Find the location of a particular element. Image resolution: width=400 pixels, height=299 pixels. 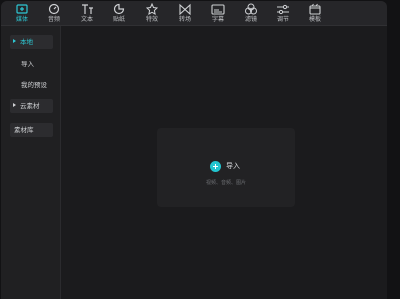

sidebar-item-asset-library-label: 素材库 is located at coordinates (24, 130).